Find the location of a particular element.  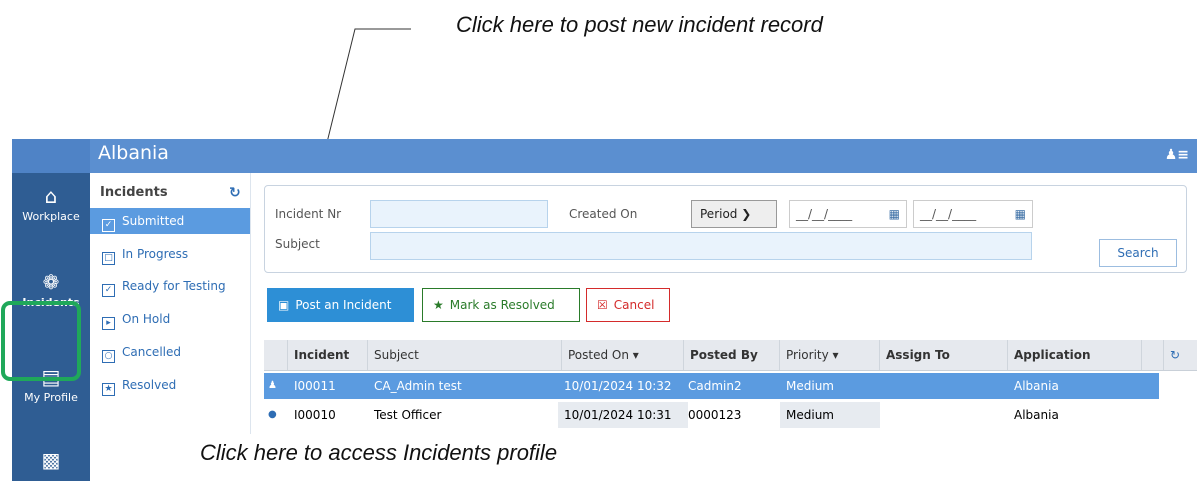

column-header-spacer is located at coordinates (1153, 355).